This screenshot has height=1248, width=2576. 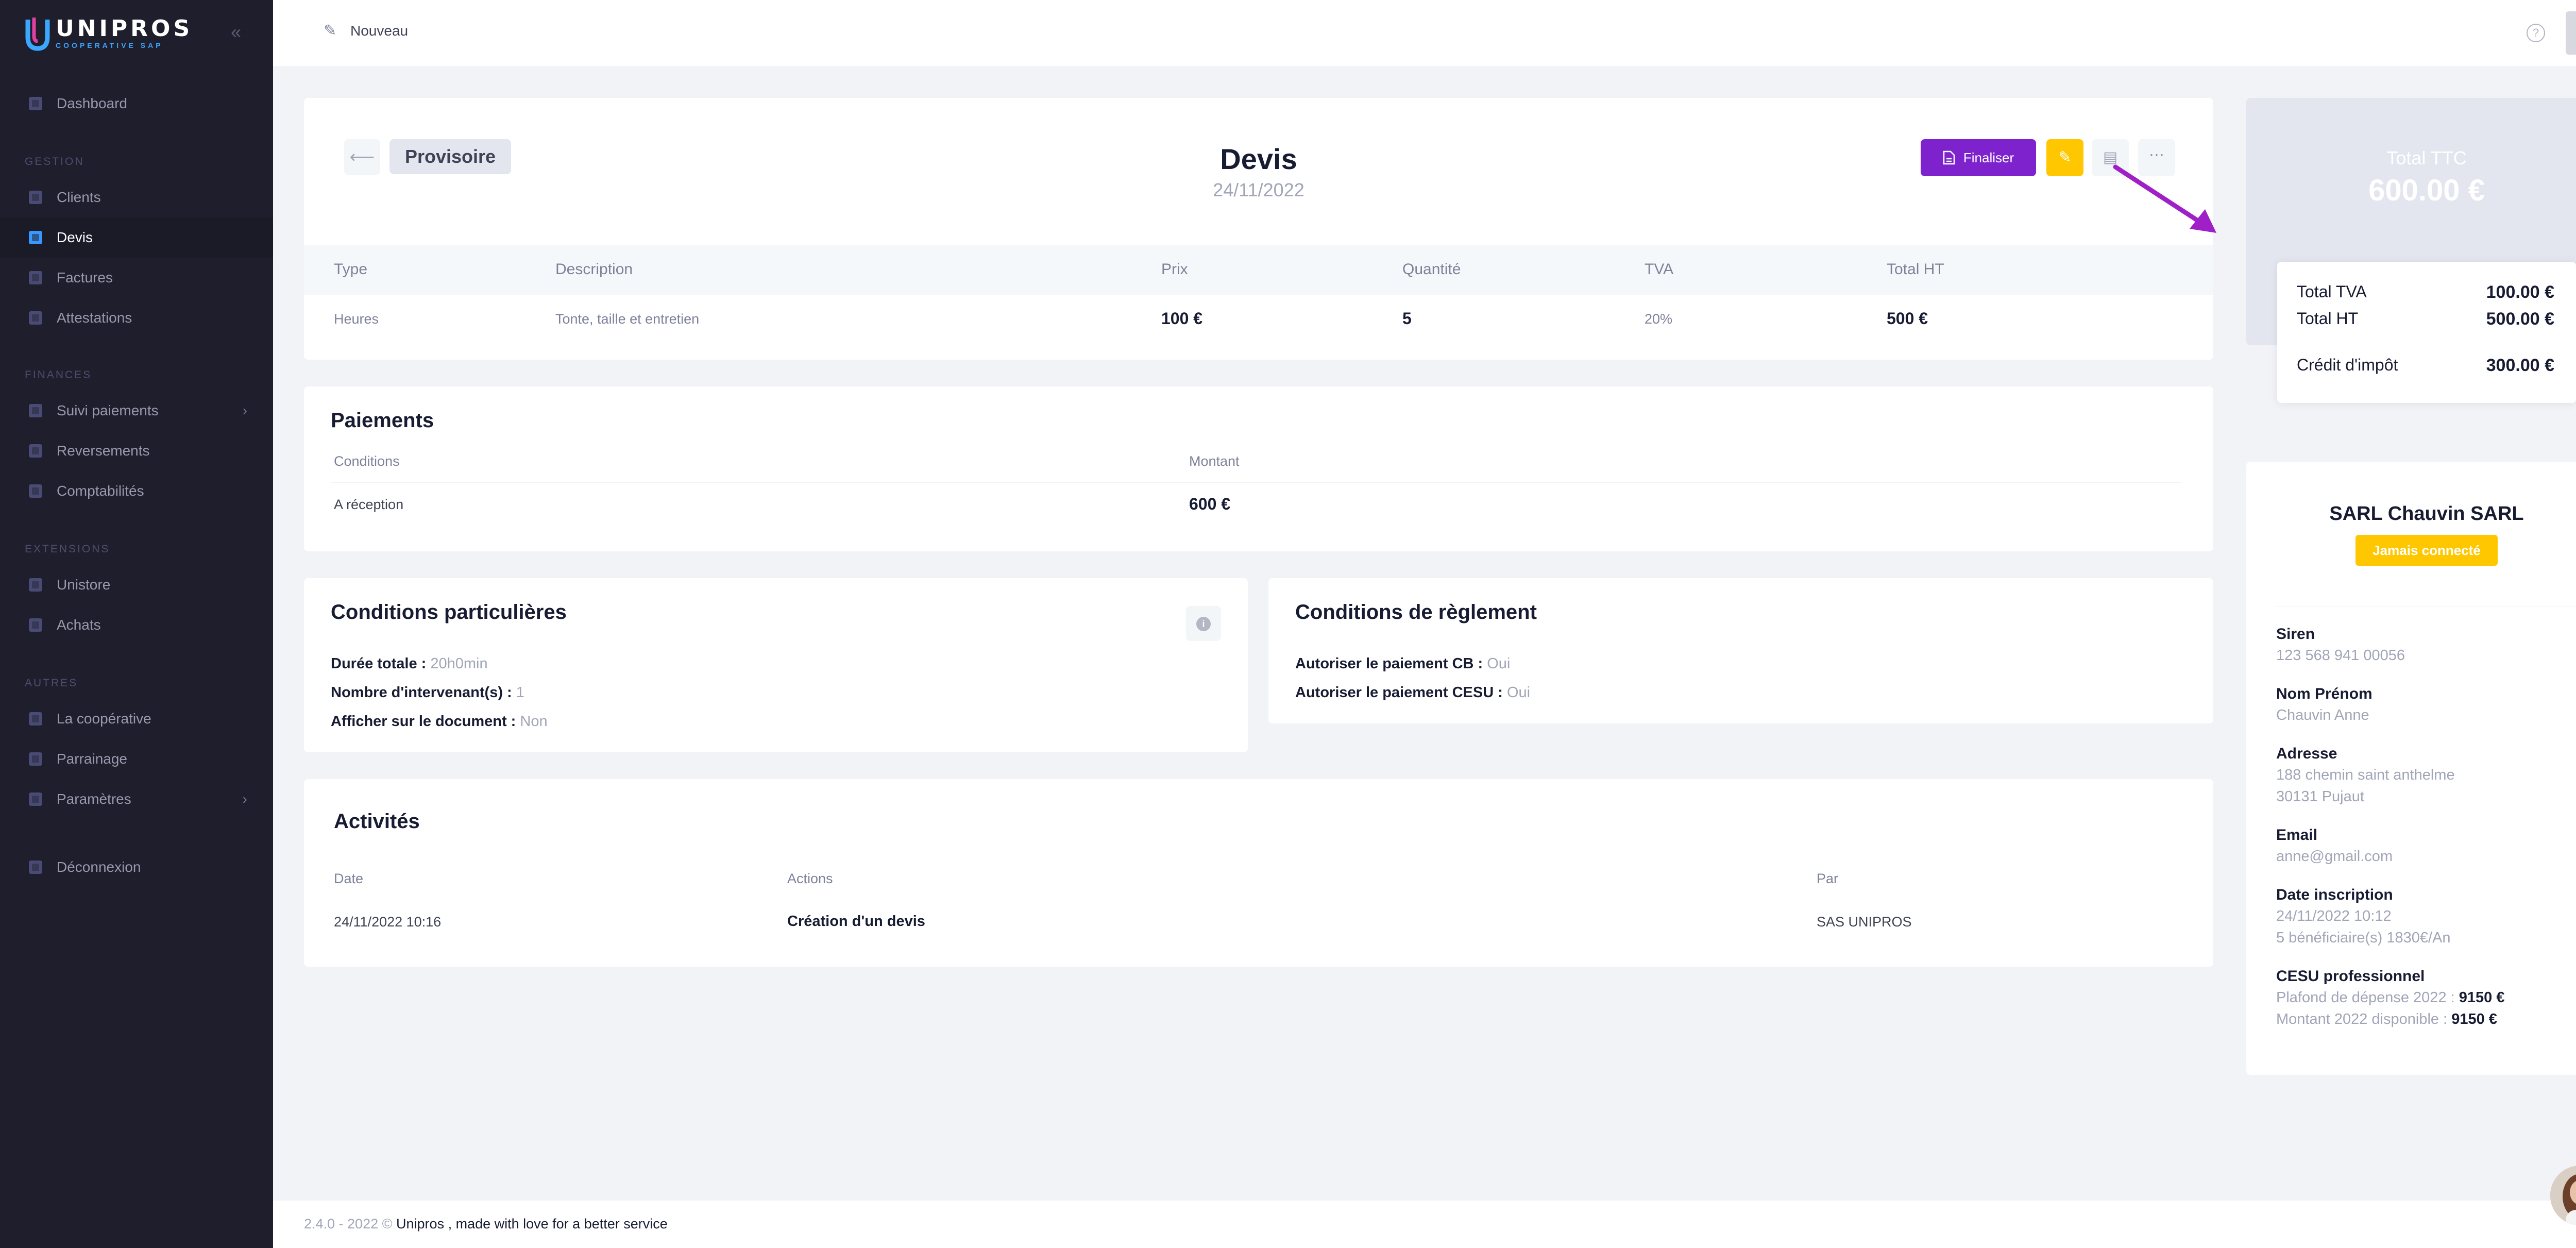 I want to click on logo-icon, so click(x=37, y=34).